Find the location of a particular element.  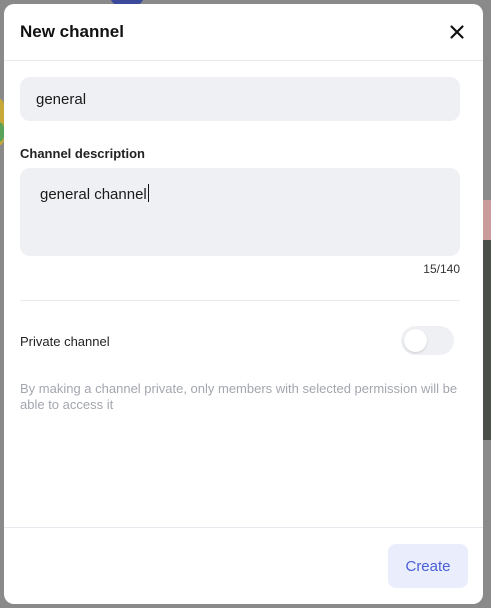

description-text: general channel is located at coordinates (93, 194).